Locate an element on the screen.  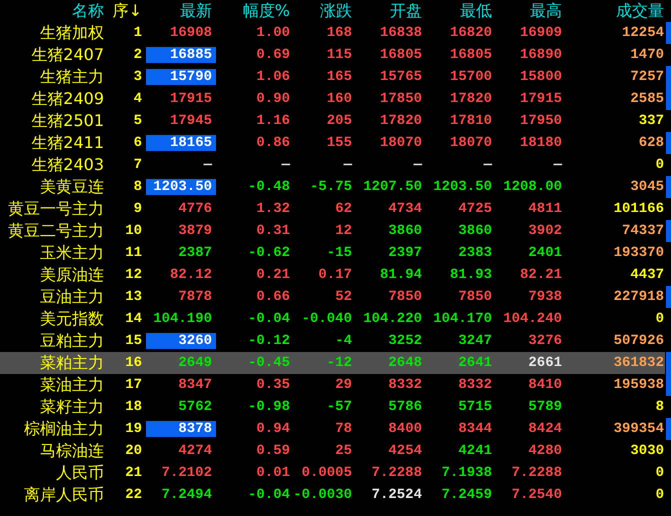
latest-price: 1203.50 is located at coordinates (181, 187).